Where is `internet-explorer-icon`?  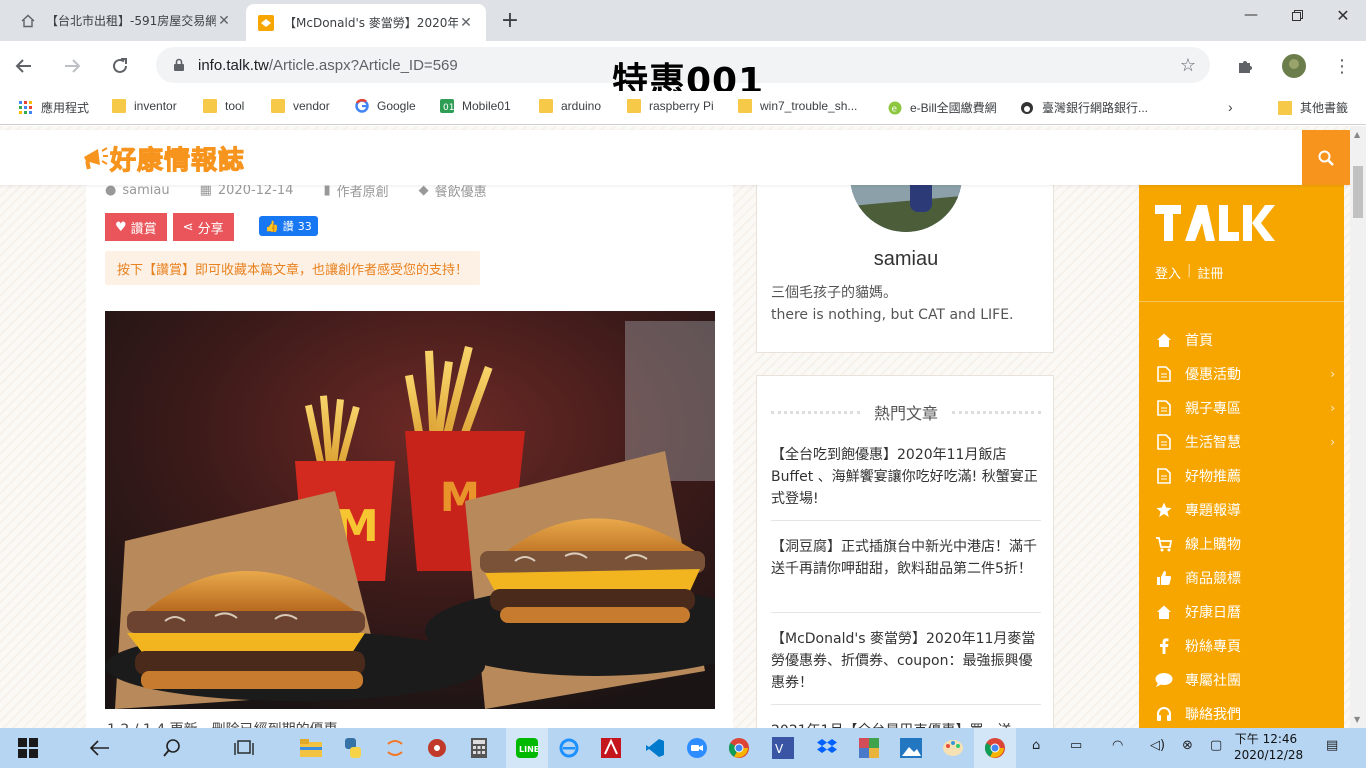
internet-explorer-icon is located at coordinates (569, 748).